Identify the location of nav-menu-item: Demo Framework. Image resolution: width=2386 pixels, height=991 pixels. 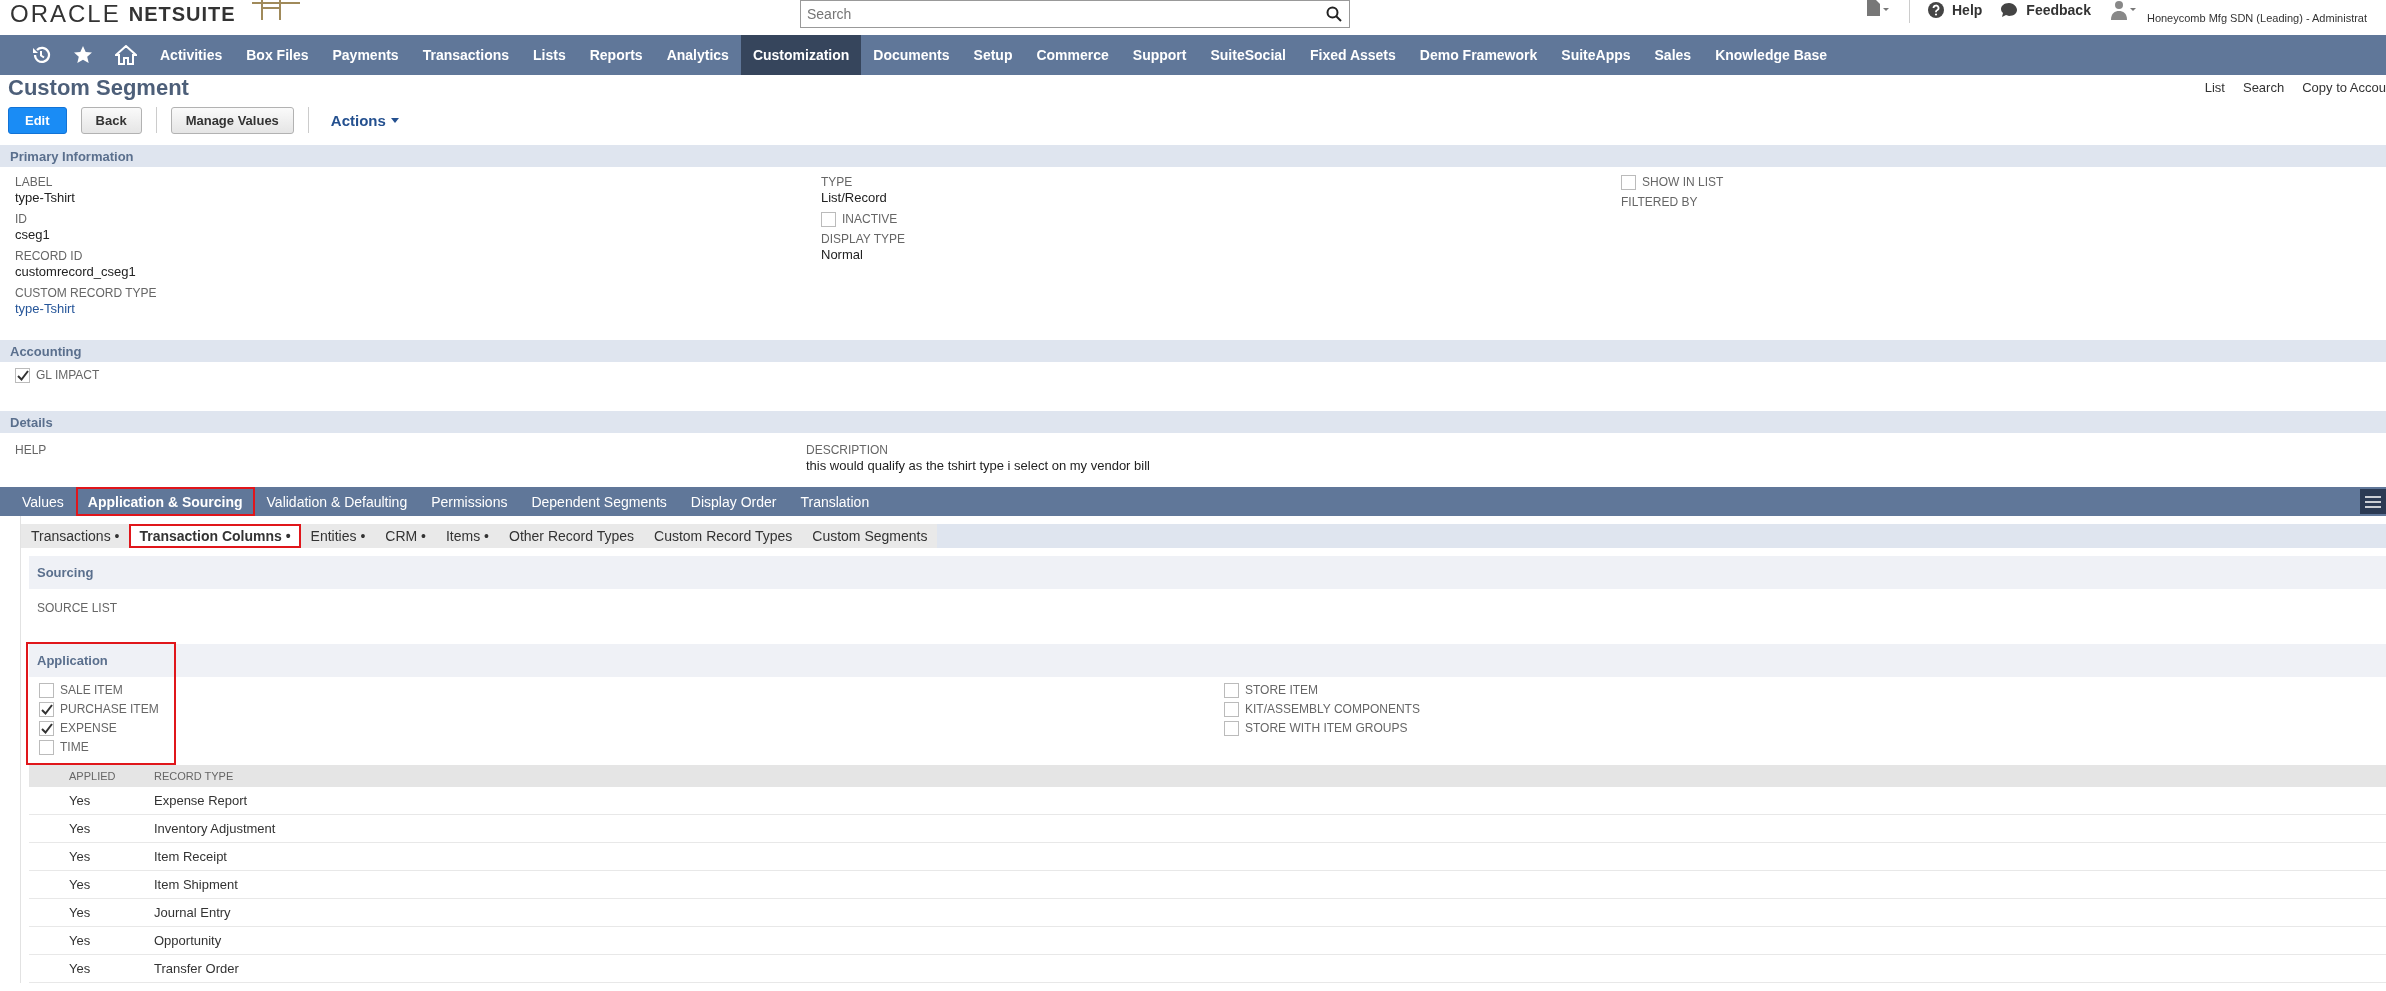
(1478, 55).